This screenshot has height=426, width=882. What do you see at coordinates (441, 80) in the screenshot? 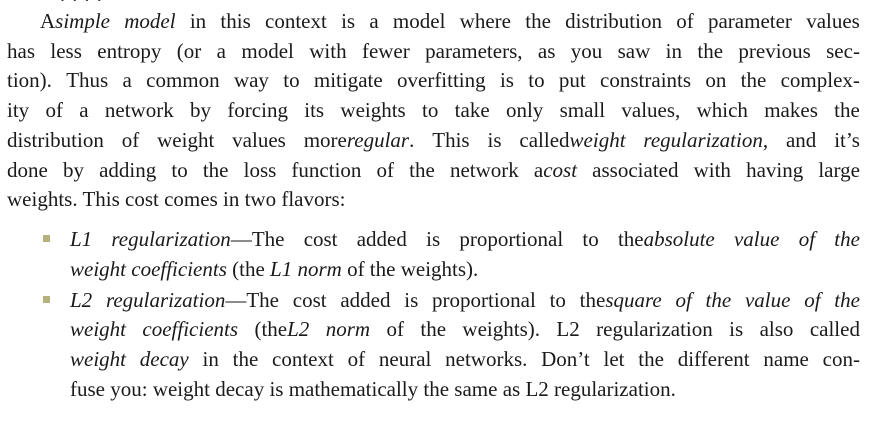
I see `word: overfitting` at bounding box center [441, 80].